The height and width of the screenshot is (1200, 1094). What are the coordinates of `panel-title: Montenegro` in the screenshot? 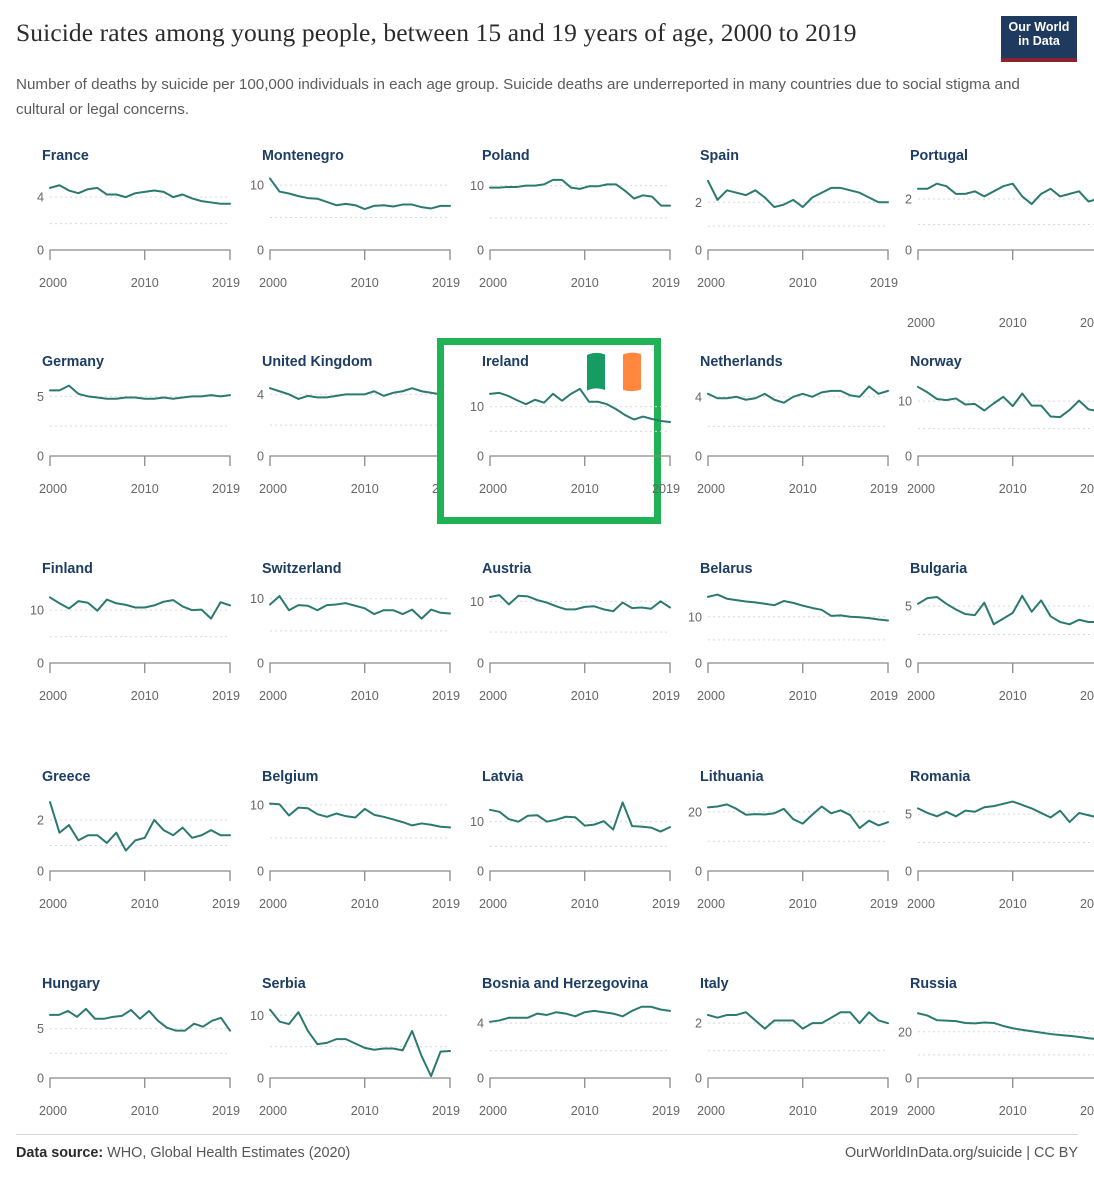 It's located at (303, 156).